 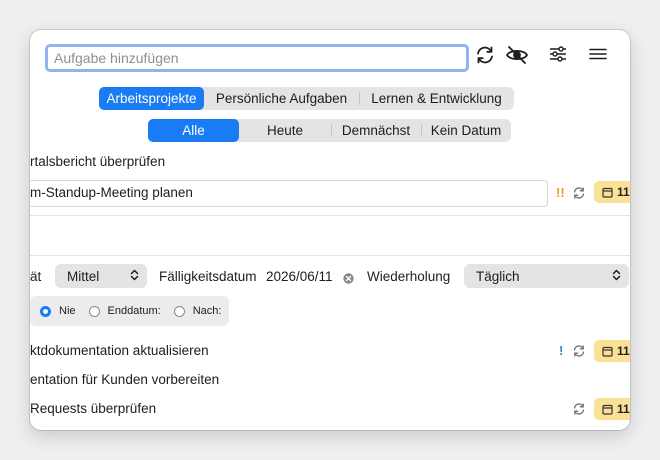 What do you see at coordinates (436, 98) in the screenshot?
I see `tab-lernen-entwicklung: Lernen & Entwicklung` at bounding box center [436, 98].